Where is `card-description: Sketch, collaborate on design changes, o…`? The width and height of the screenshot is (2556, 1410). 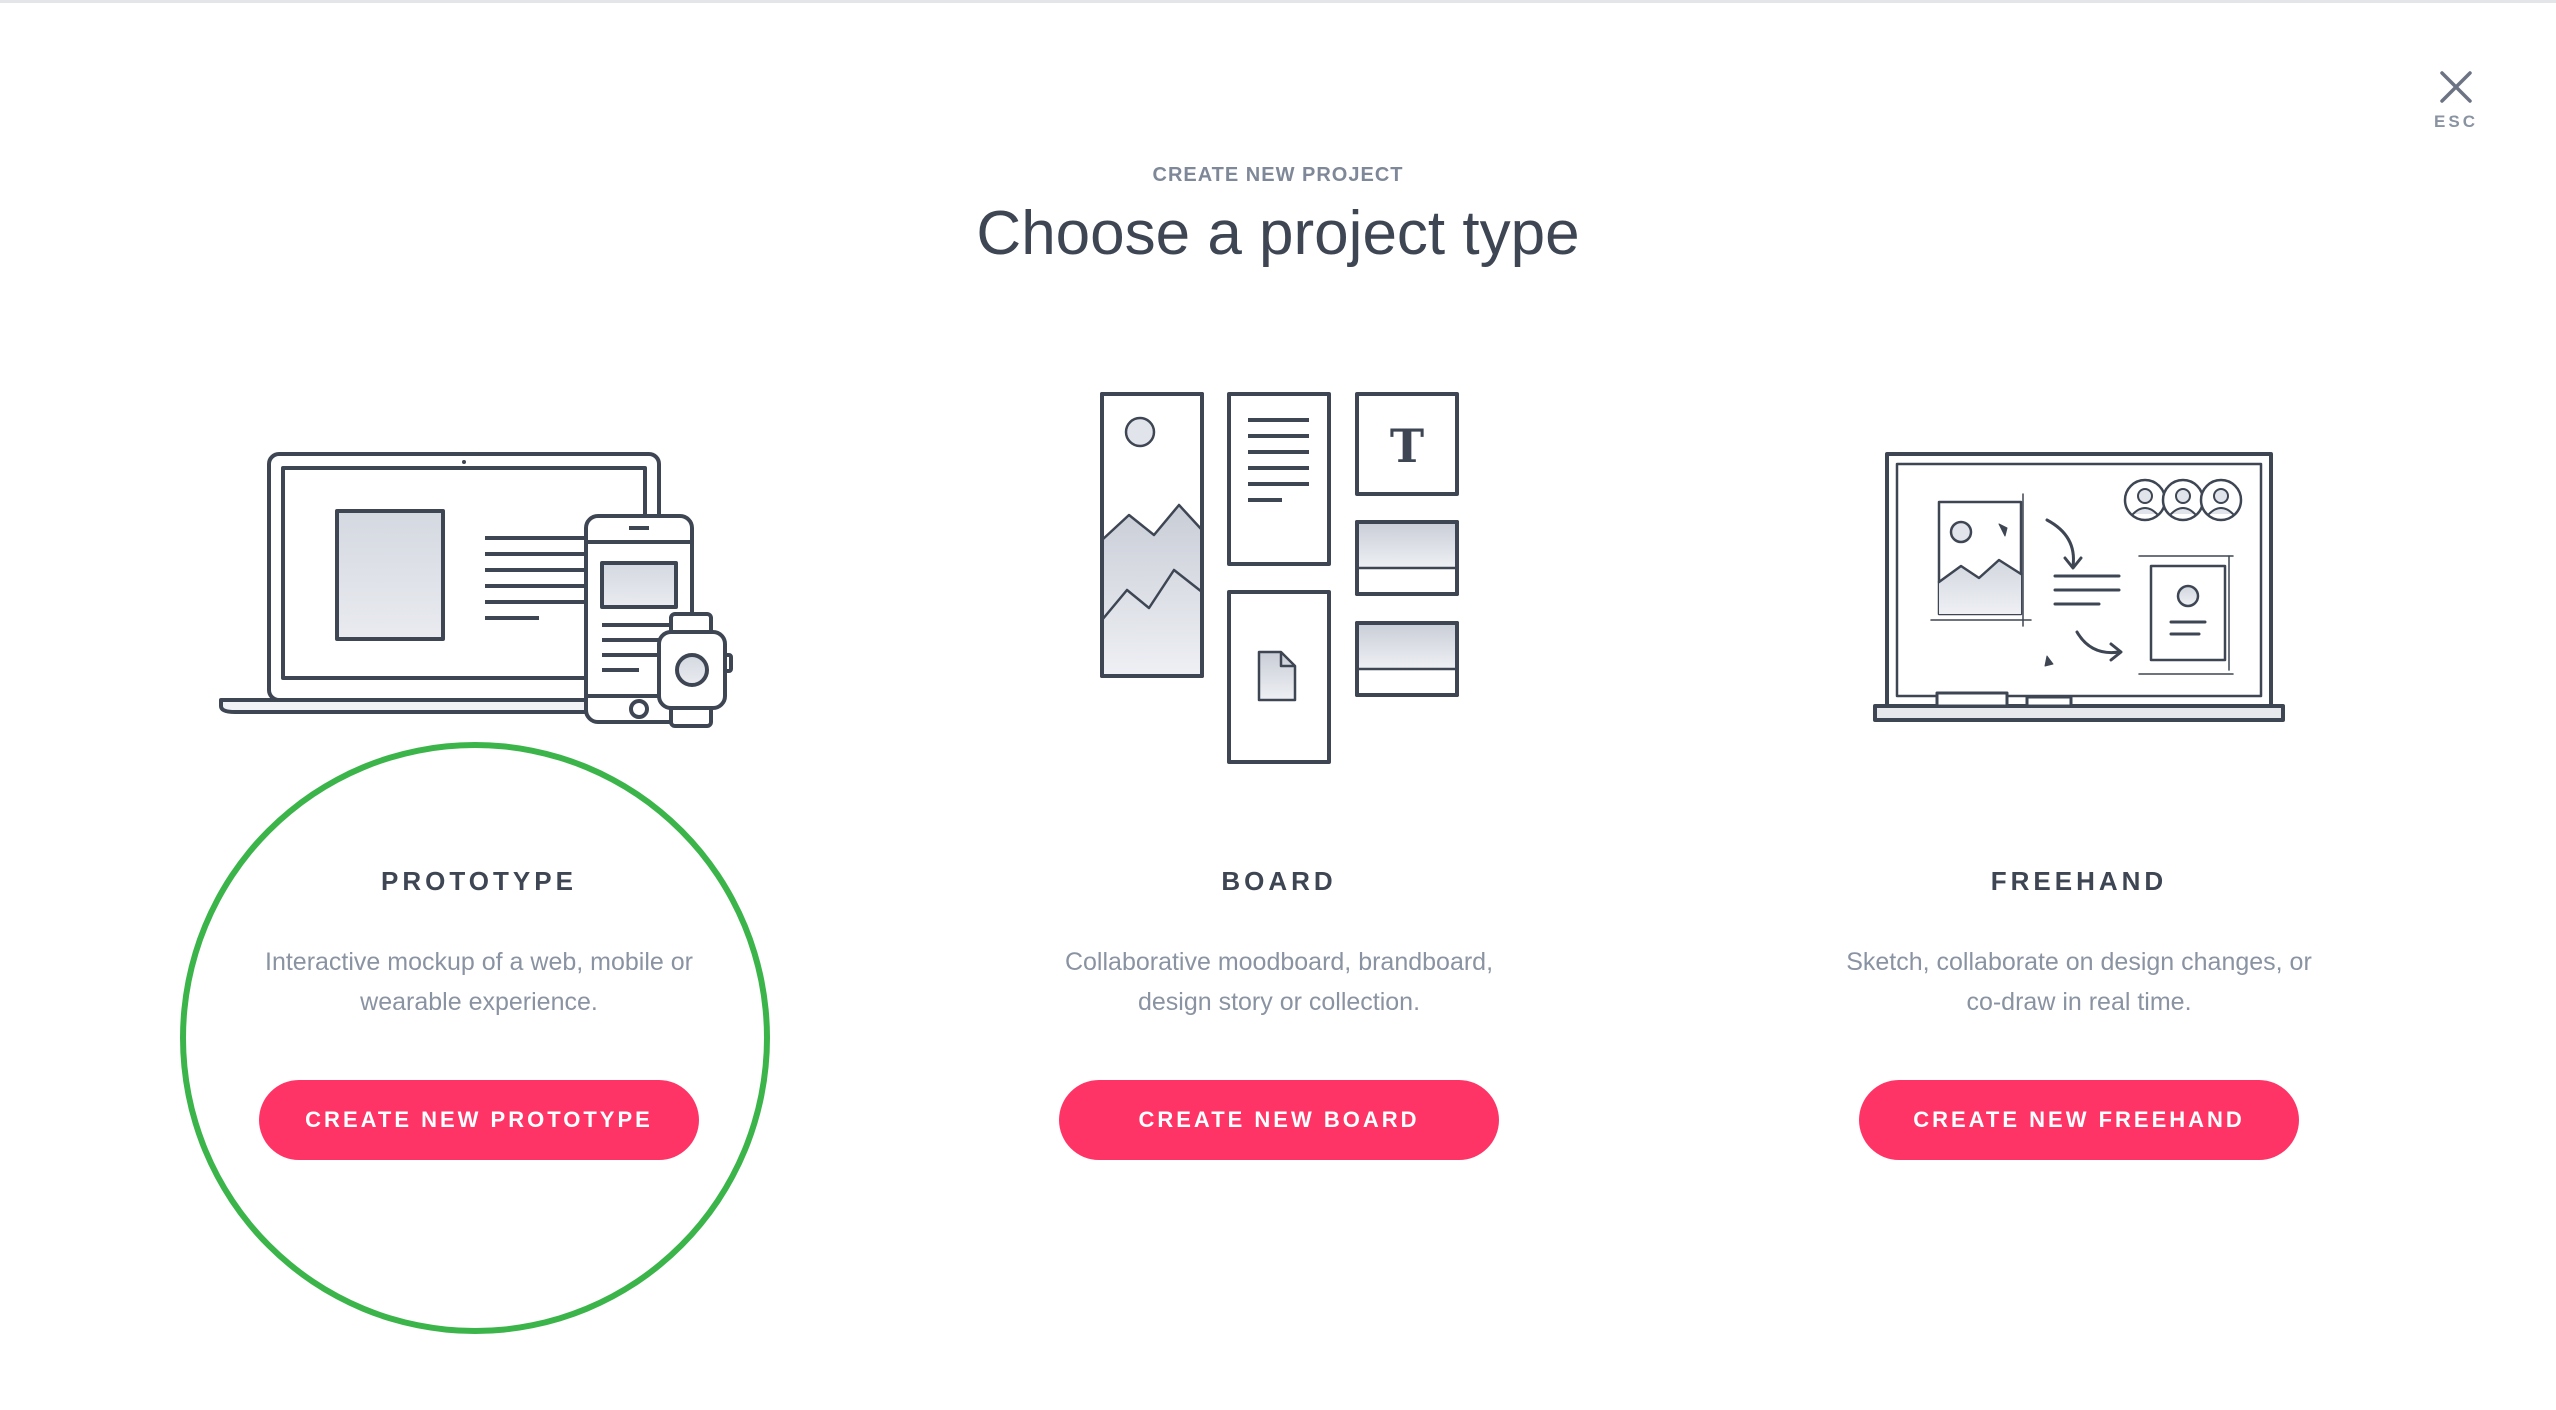
card-description: Sketch, collaborate on design changes, o… is located at coordinates (2079, 982).